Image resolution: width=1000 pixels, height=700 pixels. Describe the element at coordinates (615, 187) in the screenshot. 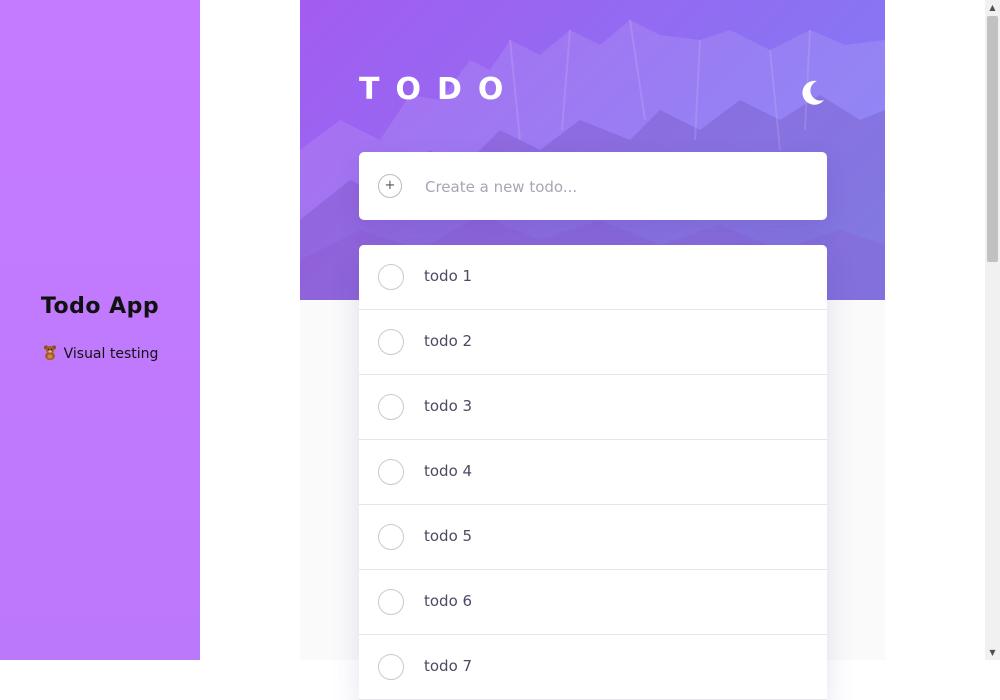

I see `new-todo-input` at that location.